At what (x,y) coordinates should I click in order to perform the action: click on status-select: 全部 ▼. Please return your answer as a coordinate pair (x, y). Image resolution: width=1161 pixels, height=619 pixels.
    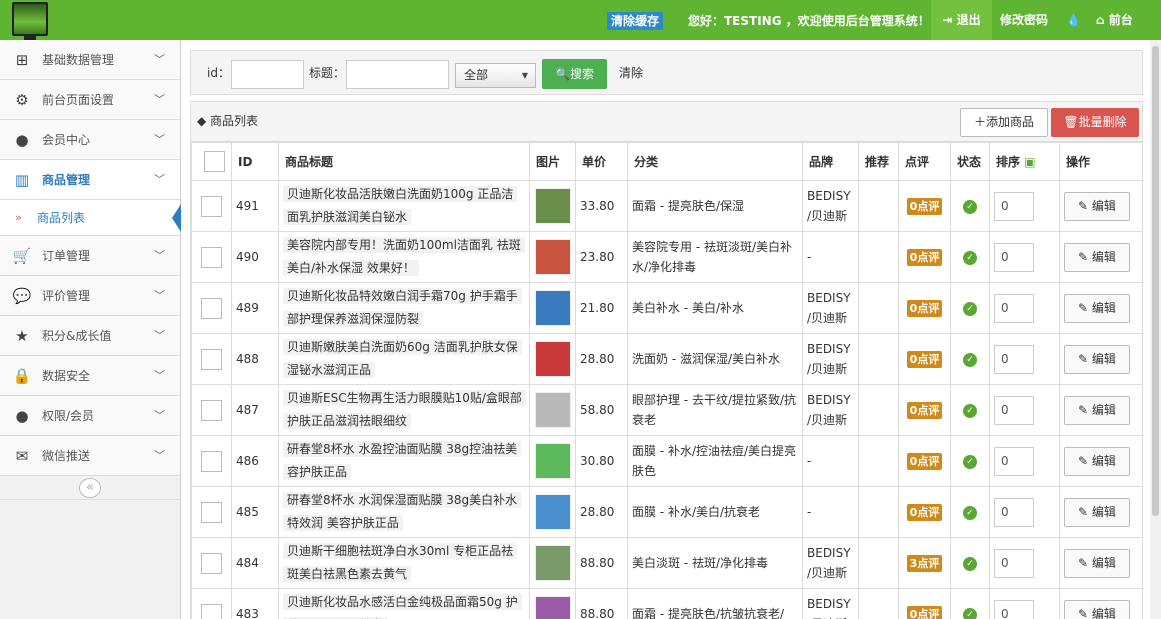
    Looking at the image, I should click on (495, 75).